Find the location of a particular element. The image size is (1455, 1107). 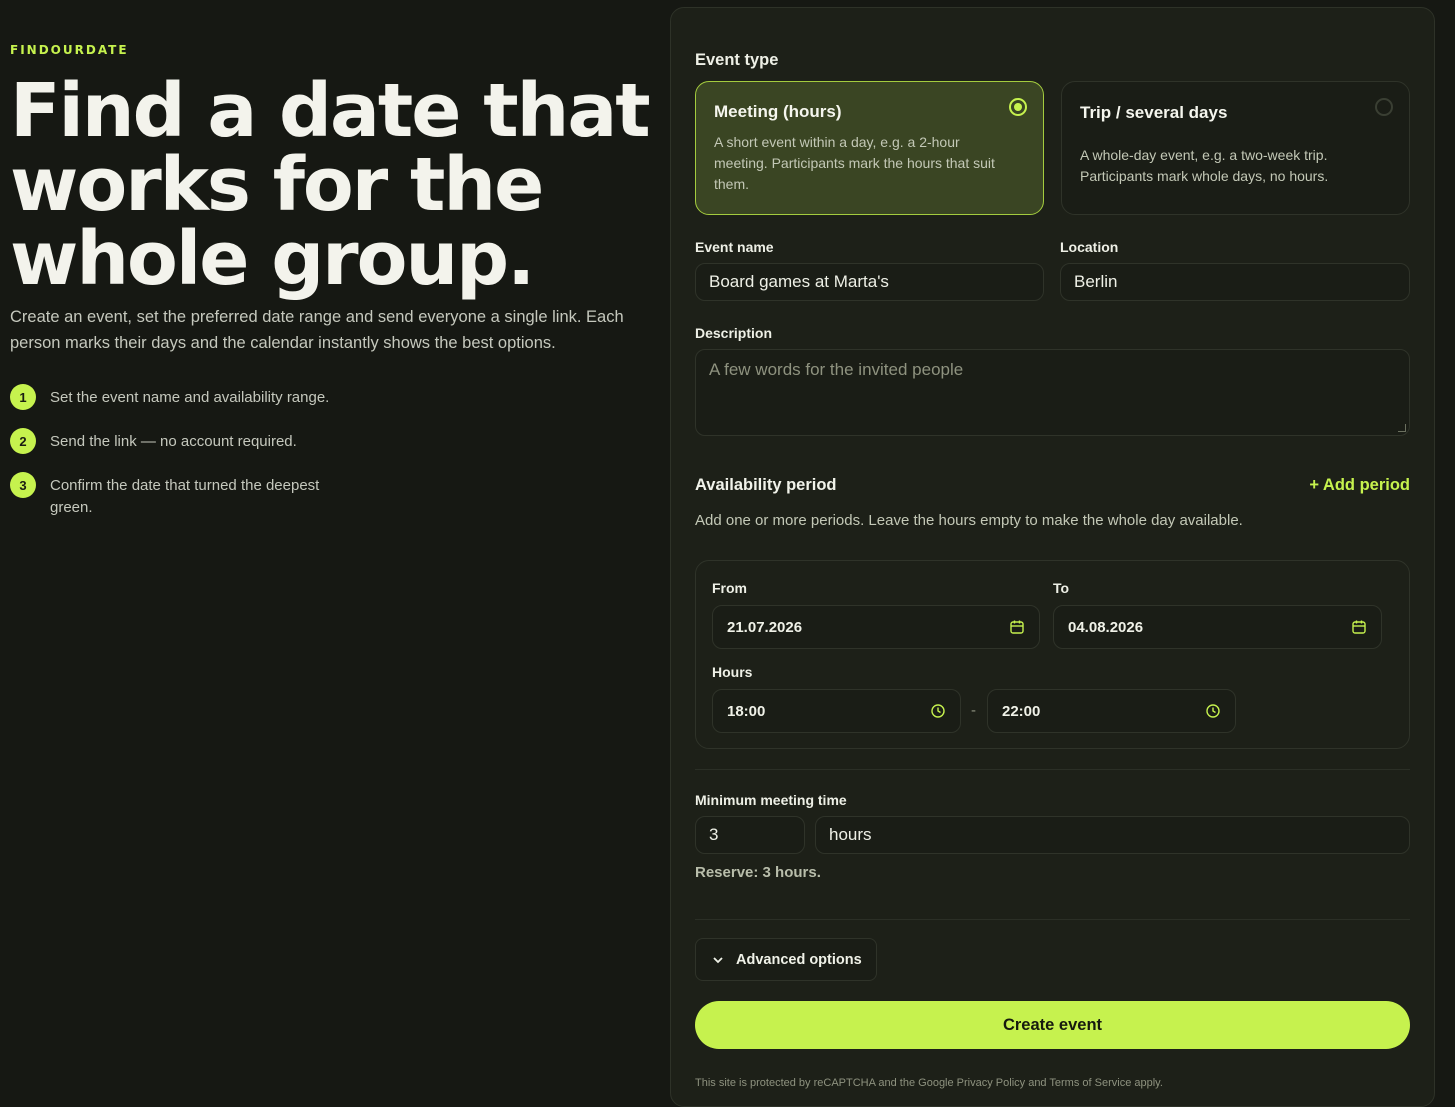

resize-handle-icon is located at coordinates (1402, 428).